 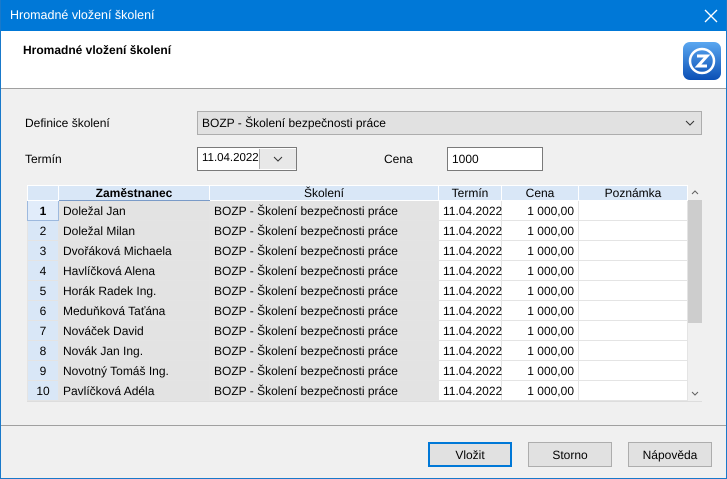 I want to click on table-cell: Novák Jan Ing., so click(x=134, y=350).